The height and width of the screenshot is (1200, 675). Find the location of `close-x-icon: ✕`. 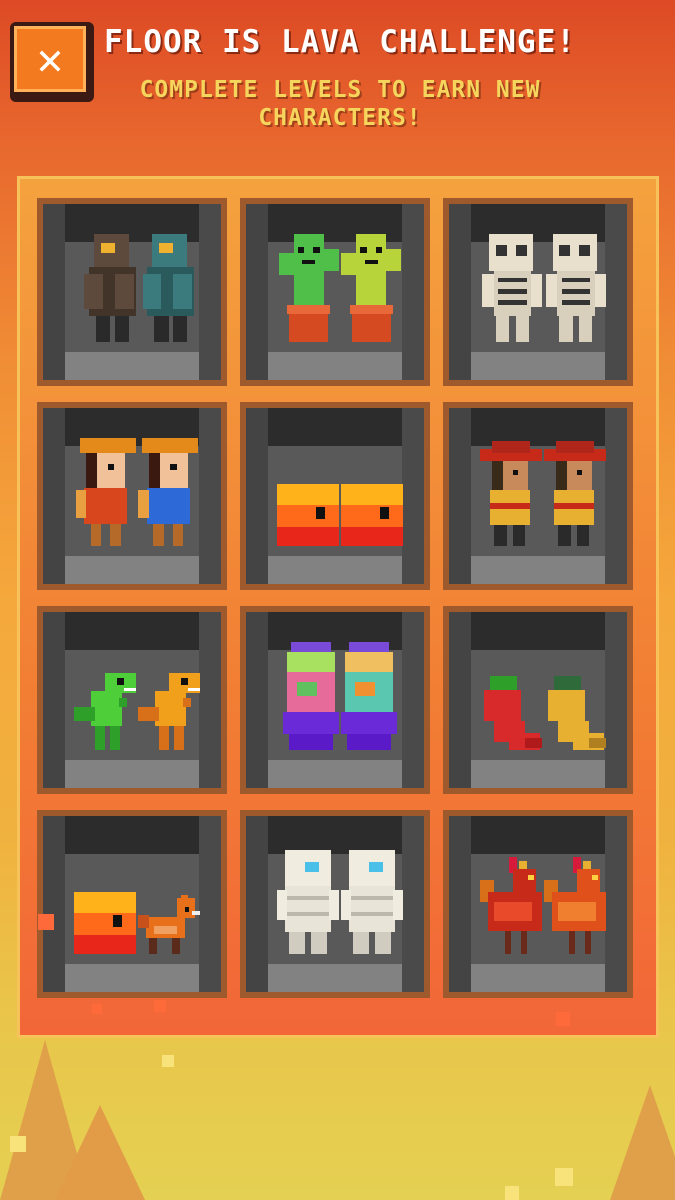

close-x-icon: ✕ is located at coordinates (50, 59).